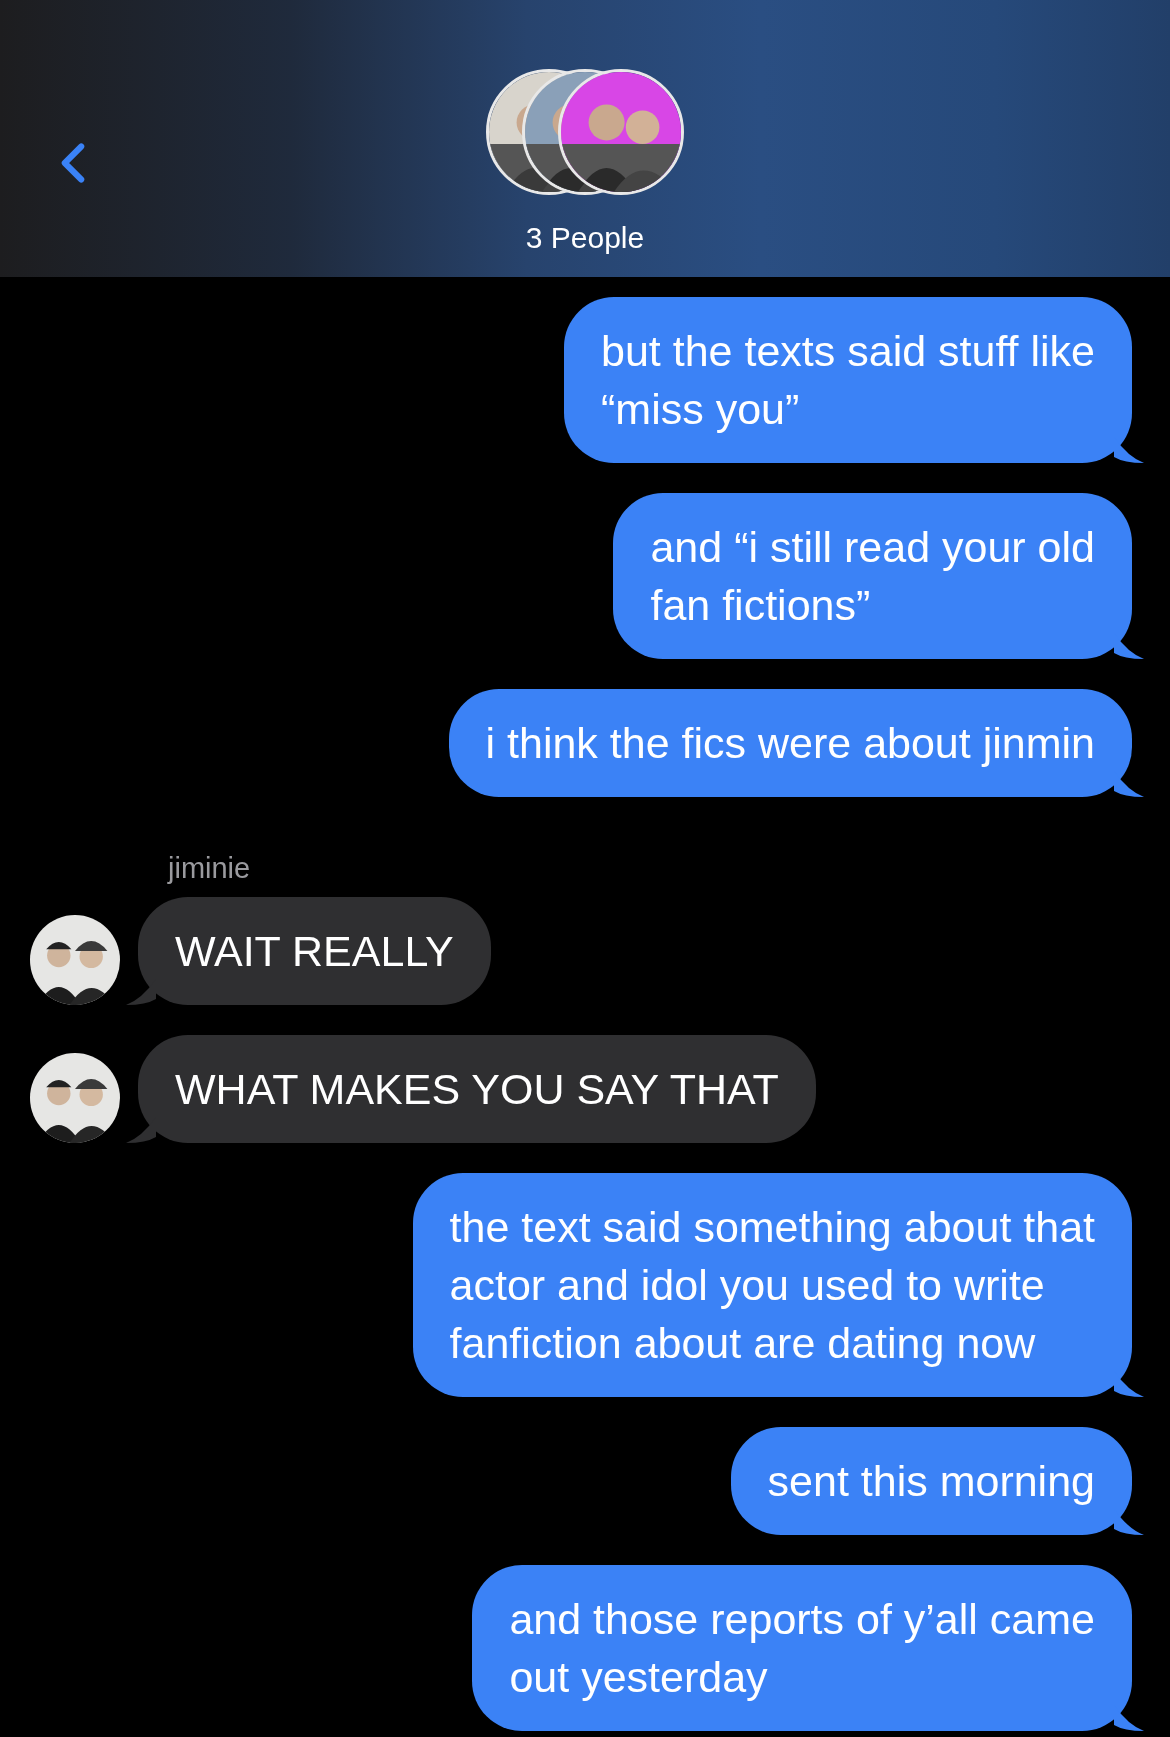 This screenshot has width=1170, height=1737. Describe the element at coordinates (585, 238) in the screenshot. I see `group-title: 3 People` at that location.